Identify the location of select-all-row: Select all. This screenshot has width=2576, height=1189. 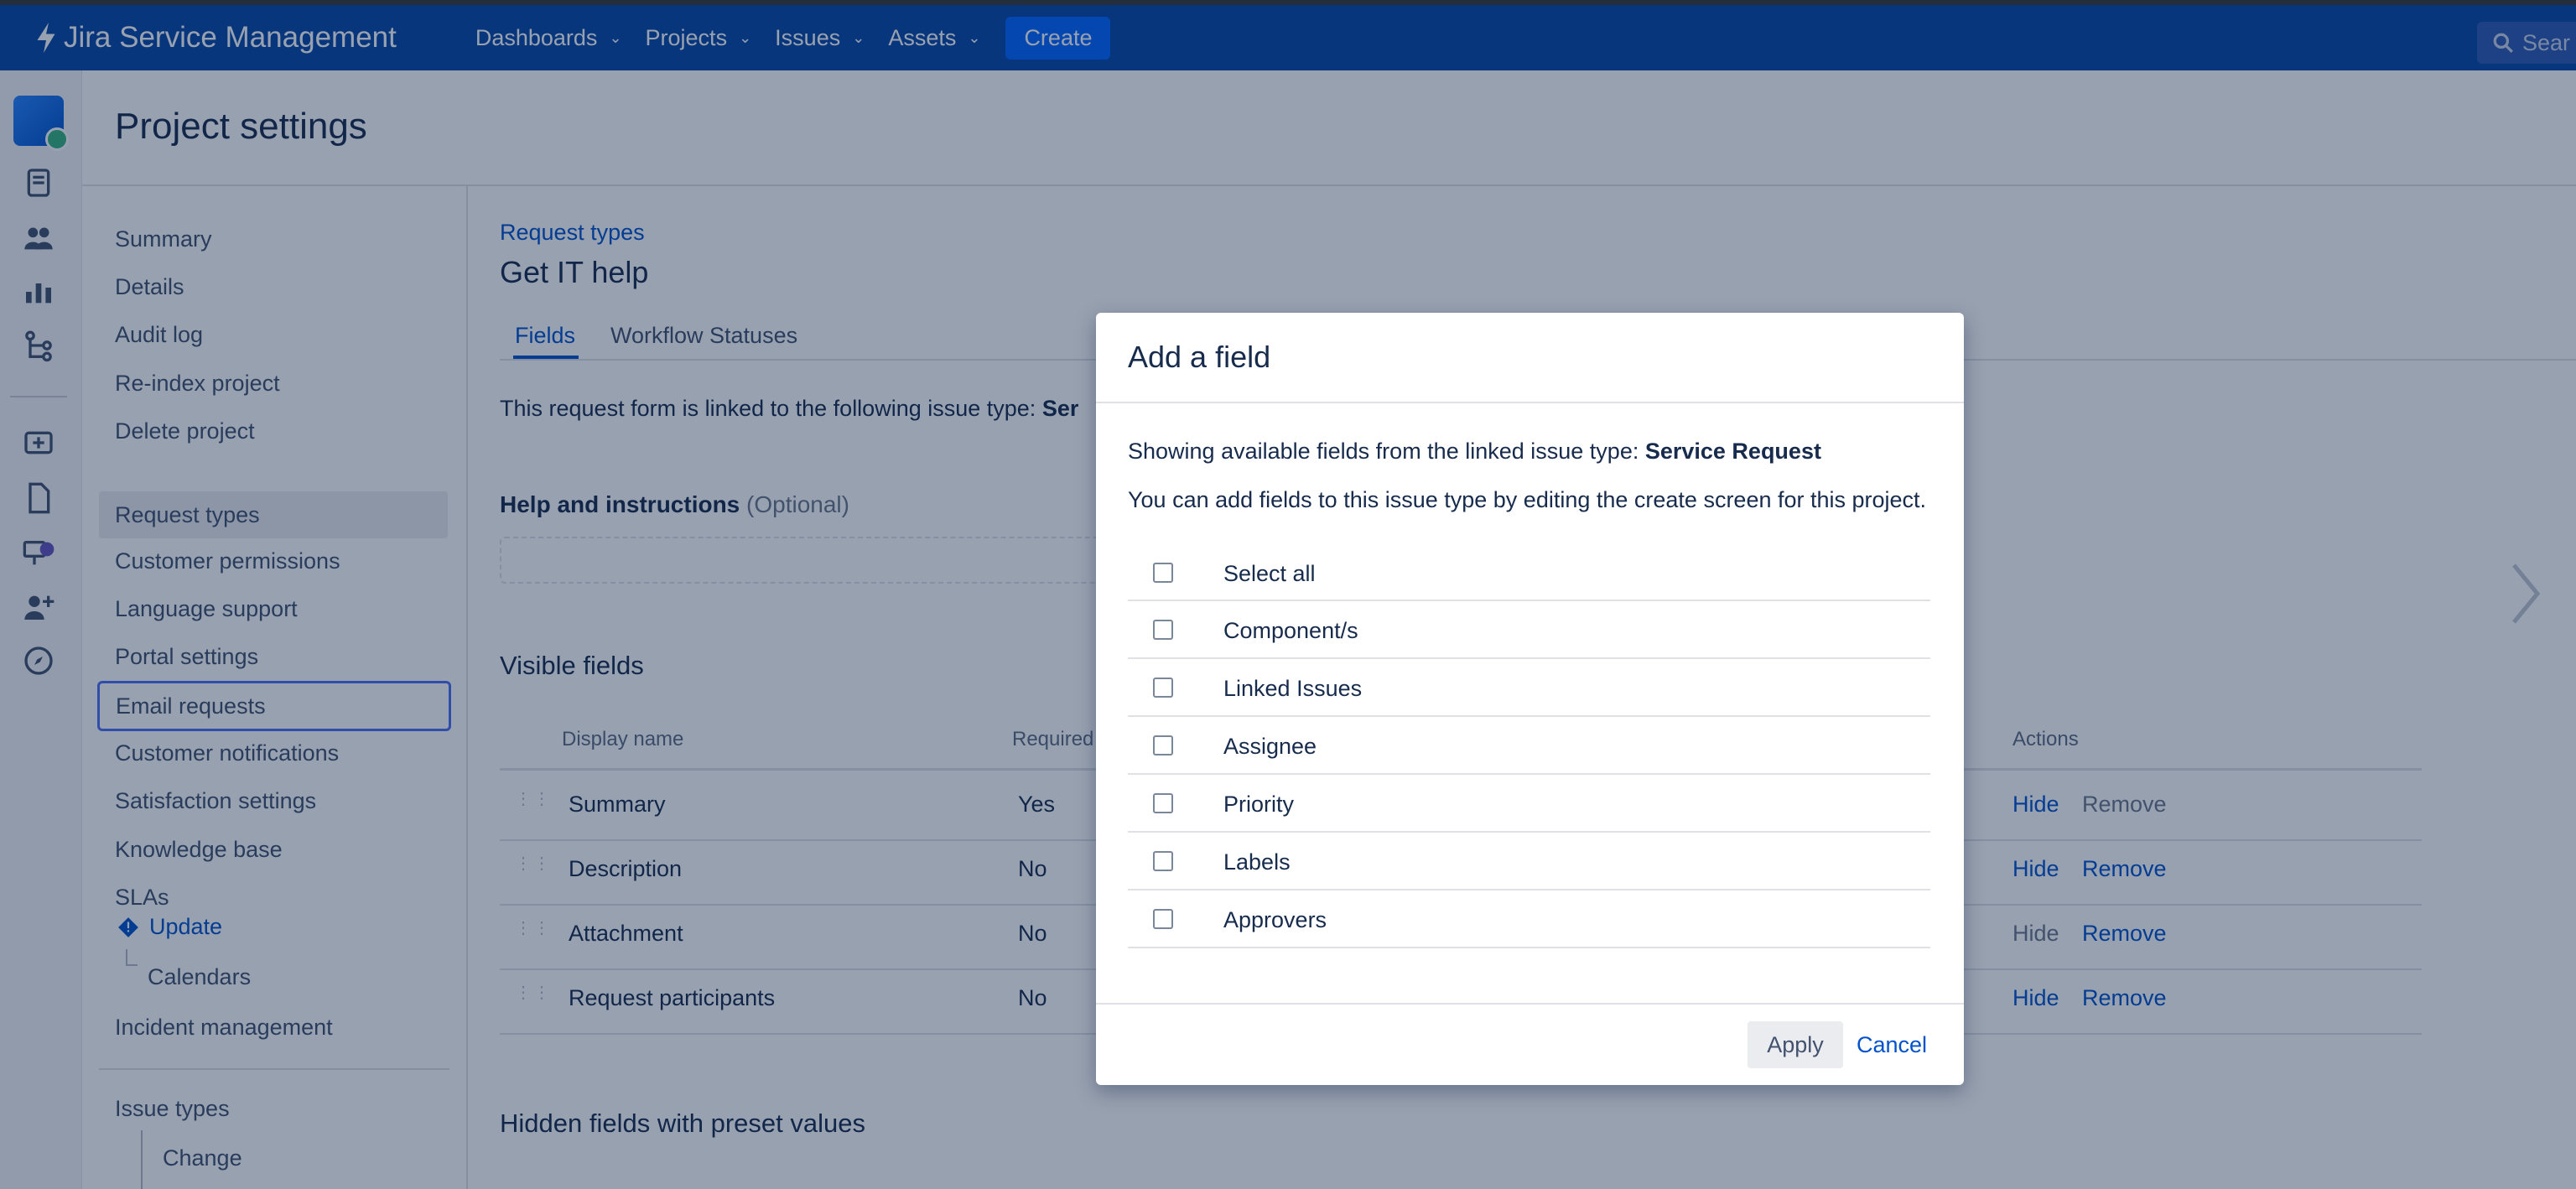
(1529, 576).